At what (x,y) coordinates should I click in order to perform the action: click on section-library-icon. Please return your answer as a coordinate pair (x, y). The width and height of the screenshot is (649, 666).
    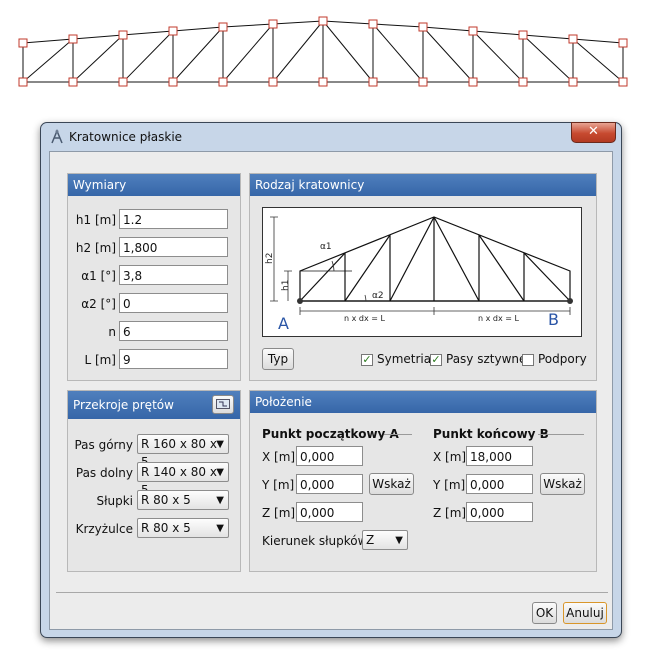
    Looking at the image, I should click on (223, 404).